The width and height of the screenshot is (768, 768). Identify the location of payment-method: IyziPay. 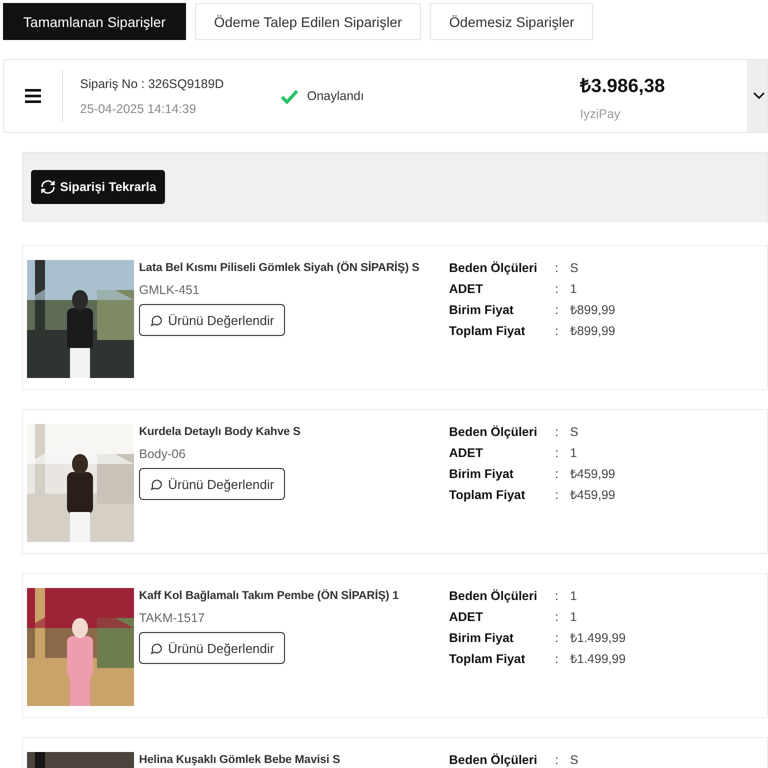
(601, 113).